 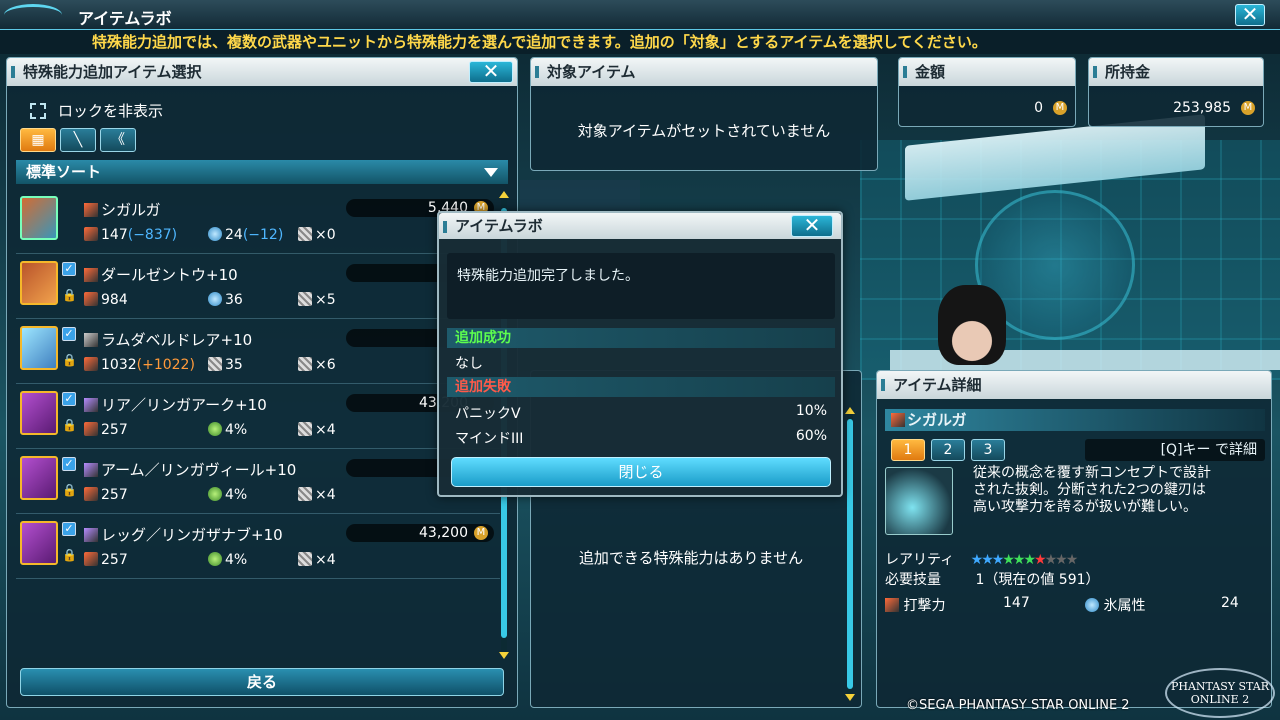 I want to click on item-atk-value: 257, so click(x=114, y=430).